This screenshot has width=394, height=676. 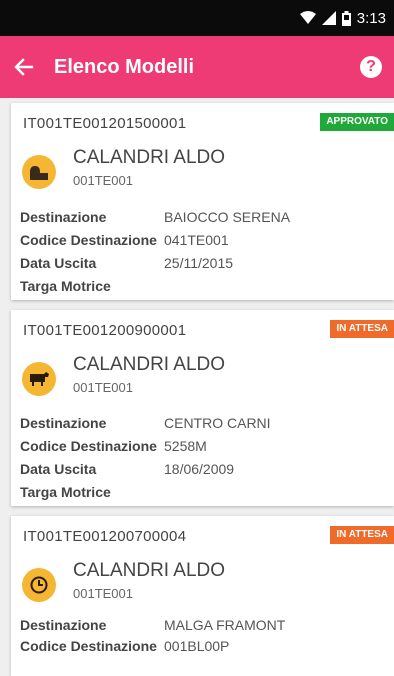 What do you see at coordinates (328, 18) in the screenshot?
I see `signal-icon` at bounding box center [328, 18].